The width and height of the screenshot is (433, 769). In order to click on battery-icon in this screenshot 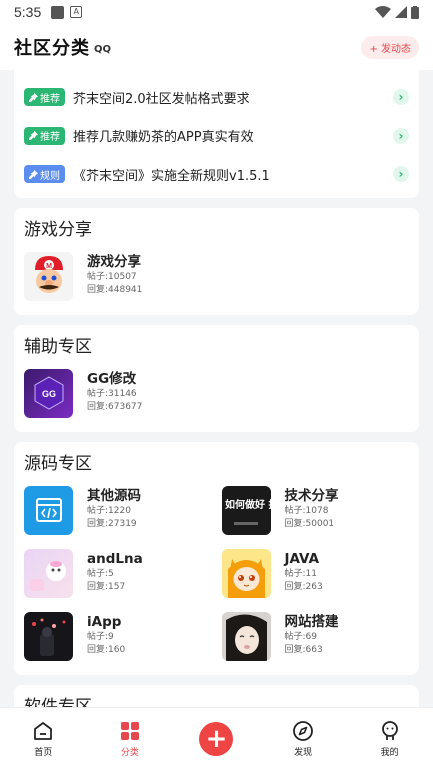, I will do `click(415, 12)`.